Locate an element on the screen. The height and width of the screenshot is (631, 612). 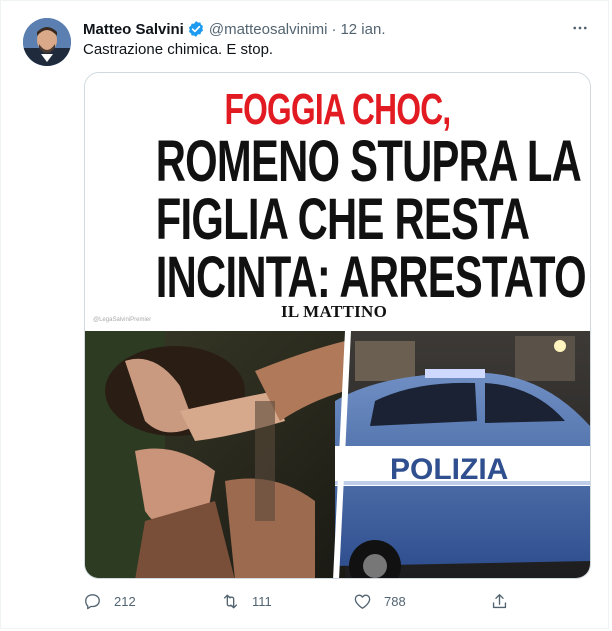
heart-icon is located at coordinates (362, 601).